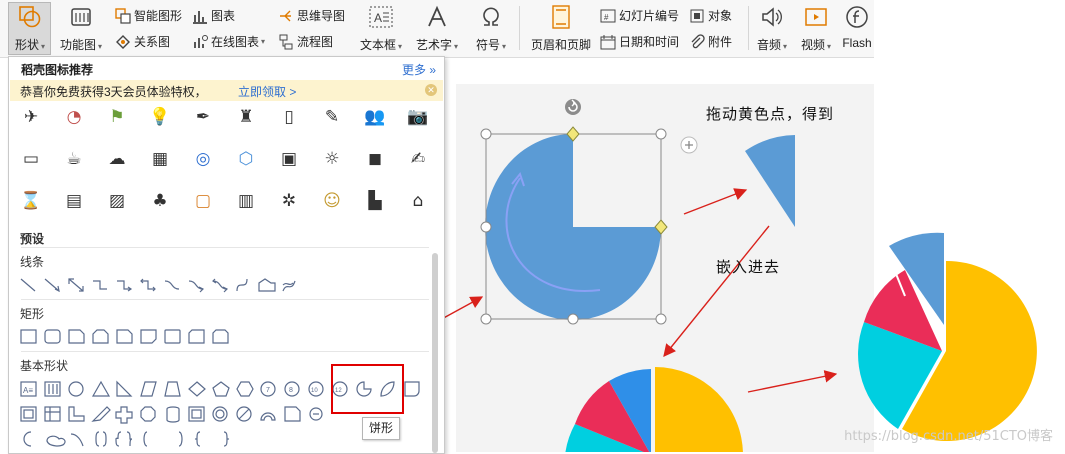  What do you see at coordinates (289, 201) in the screenshot?
I see `crab-icon: ✲` at bounding box center [289, 201].